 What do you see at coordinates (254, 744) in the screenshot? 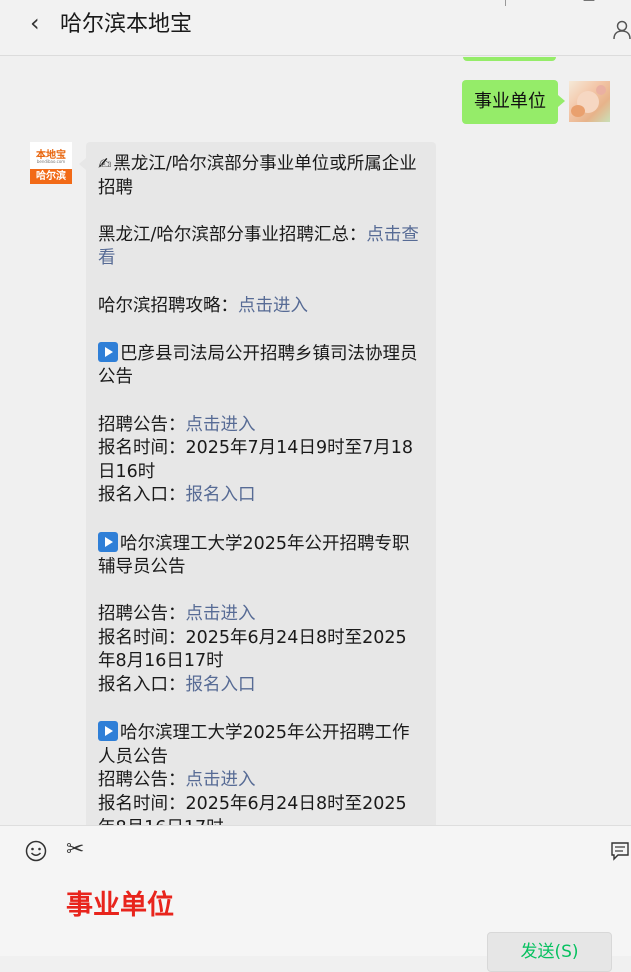
I see `job-title: 哈尔滨理工大学2025年公开招聘工作人员公告` at bounding box center [254, 744].